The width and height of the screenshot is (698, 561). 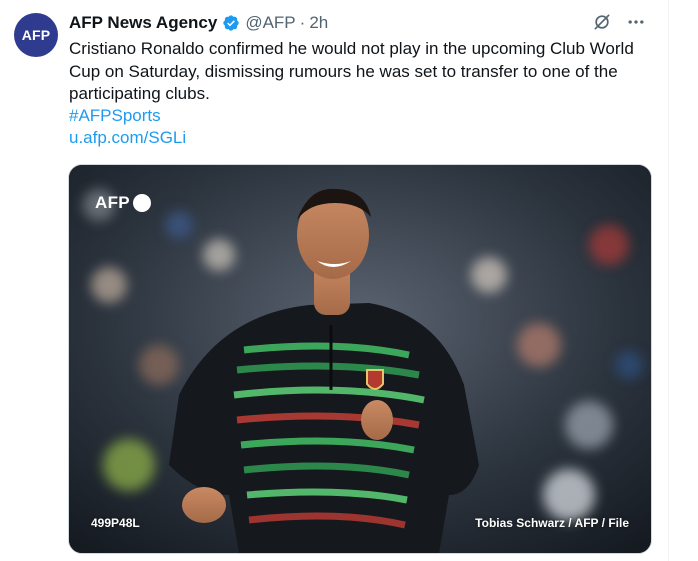 I want to click on avatar-text: AFP, so click(x=36, y=35).